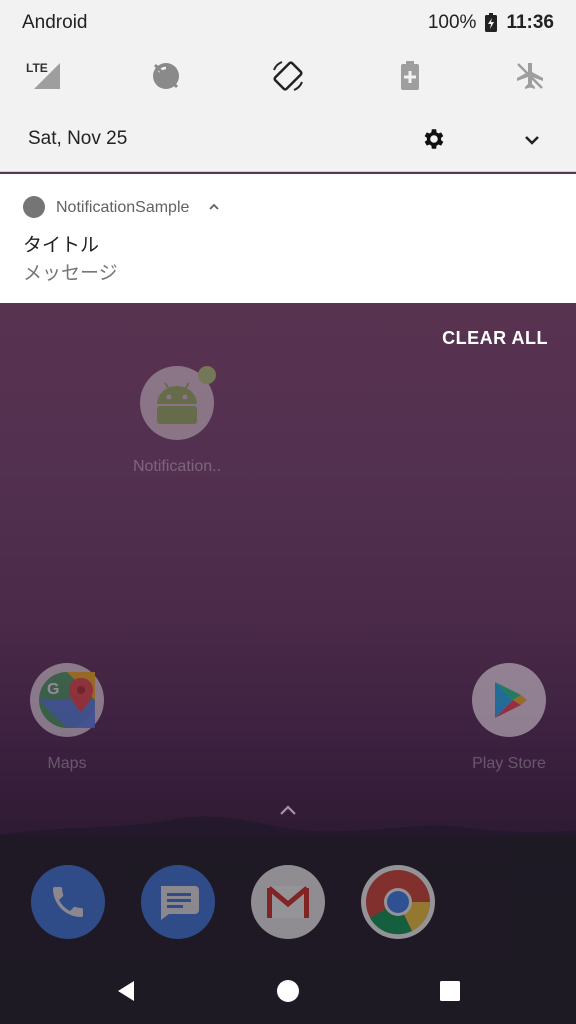  Describe the element at coordinates (178, 902) in the screenshot. I see `messages-icon` at that location.